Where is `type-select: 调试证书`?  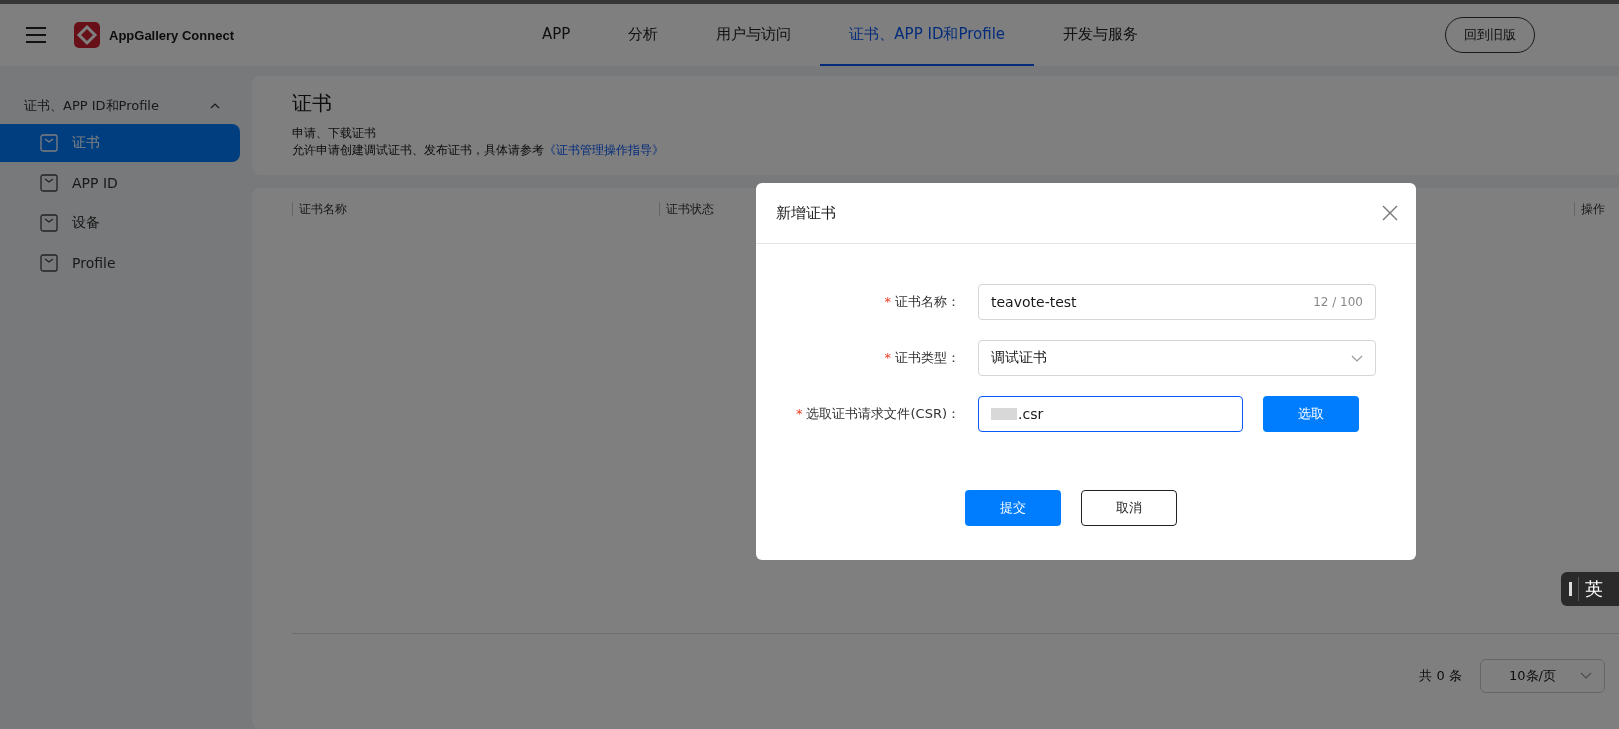 type-select: 调试证书 is located at coordinates (1177, 358).